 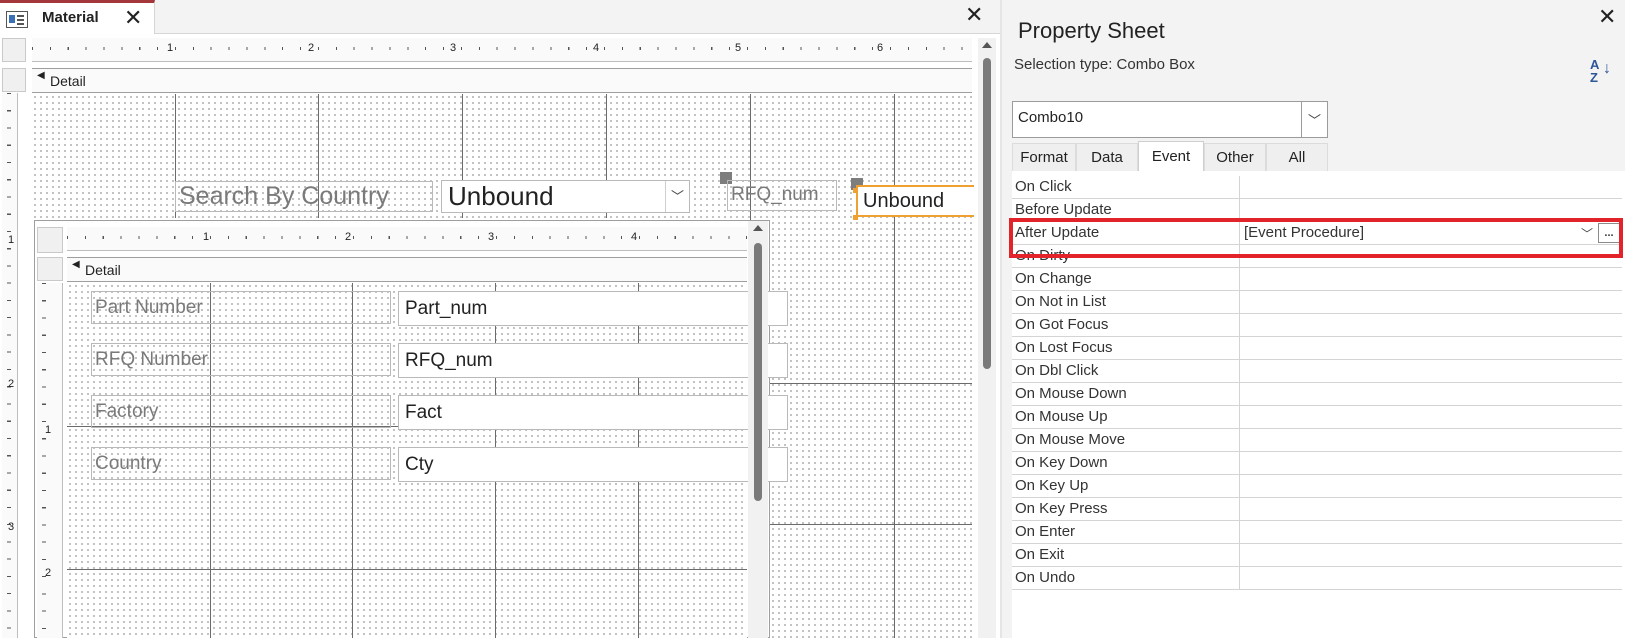 I want to click on close-property-sheet-icon: ✕, so click(x=1607, y=17).